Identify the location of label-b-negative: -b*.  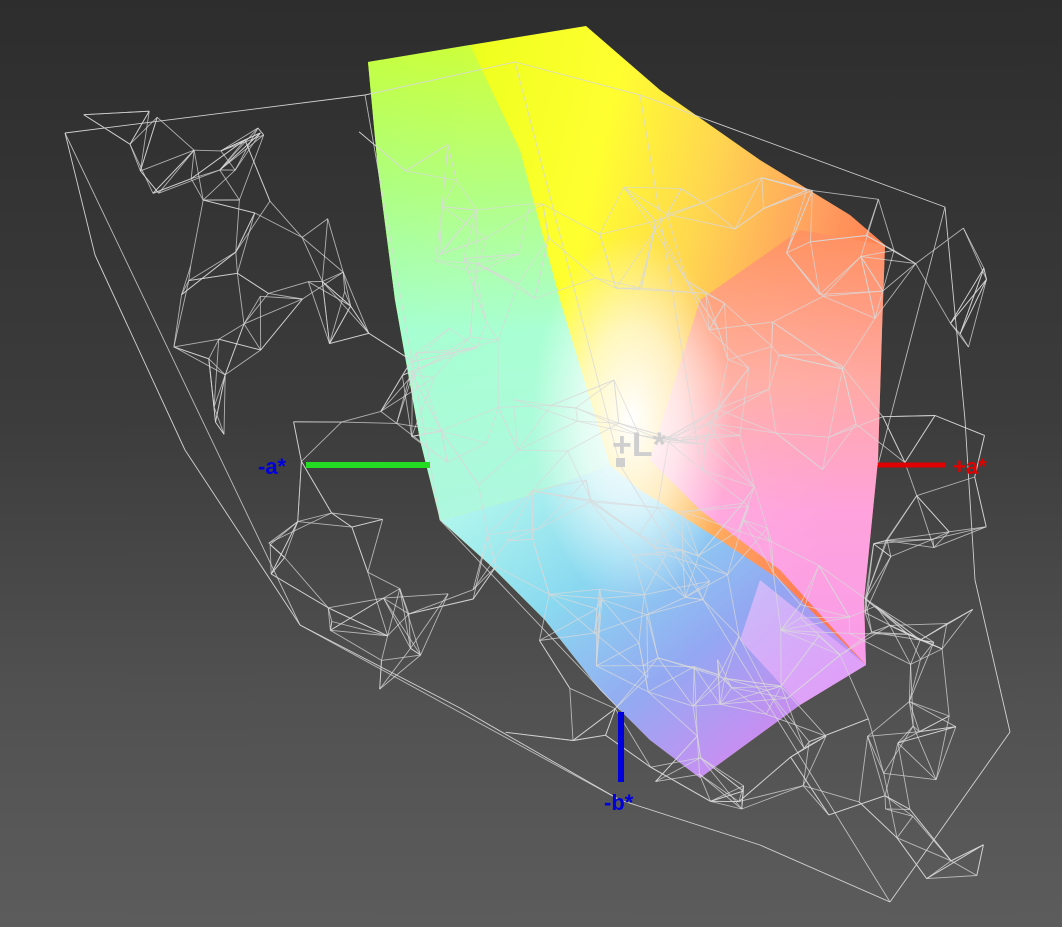
(619, 802).